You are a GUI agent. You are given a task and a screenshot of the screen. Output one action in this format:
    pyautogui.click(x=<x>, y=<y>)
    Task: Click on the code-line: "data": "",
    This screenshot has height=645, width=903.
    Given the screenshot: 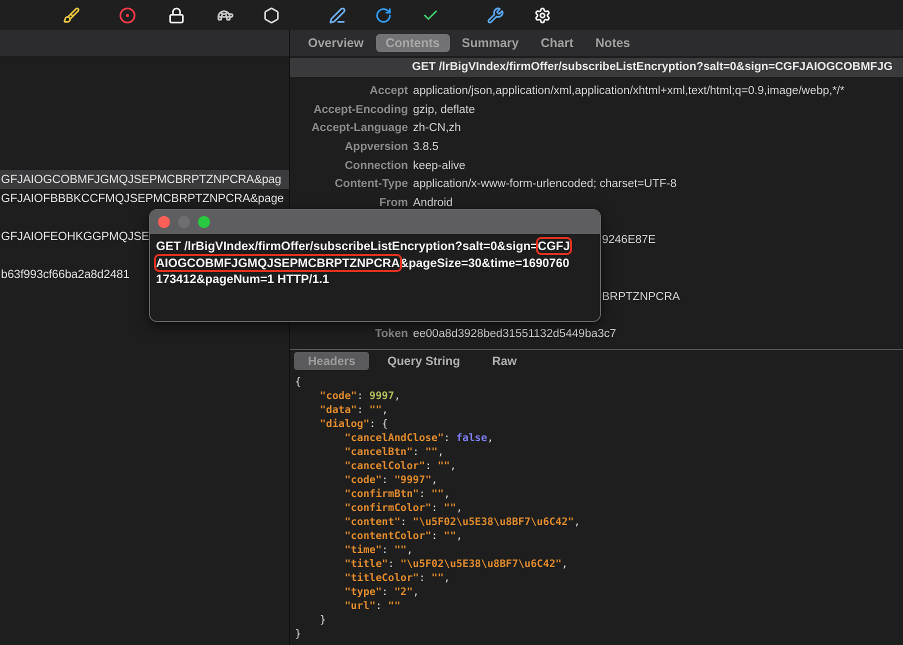 What is the action you would take?
    pyautogui.click(x=354, y=410)
    